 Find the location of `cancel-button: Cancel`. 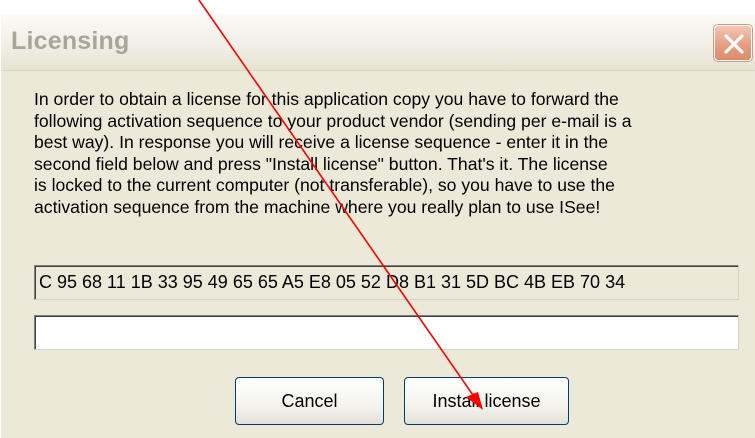

cancel-button: Cancel is located at coordinates (309, 401).